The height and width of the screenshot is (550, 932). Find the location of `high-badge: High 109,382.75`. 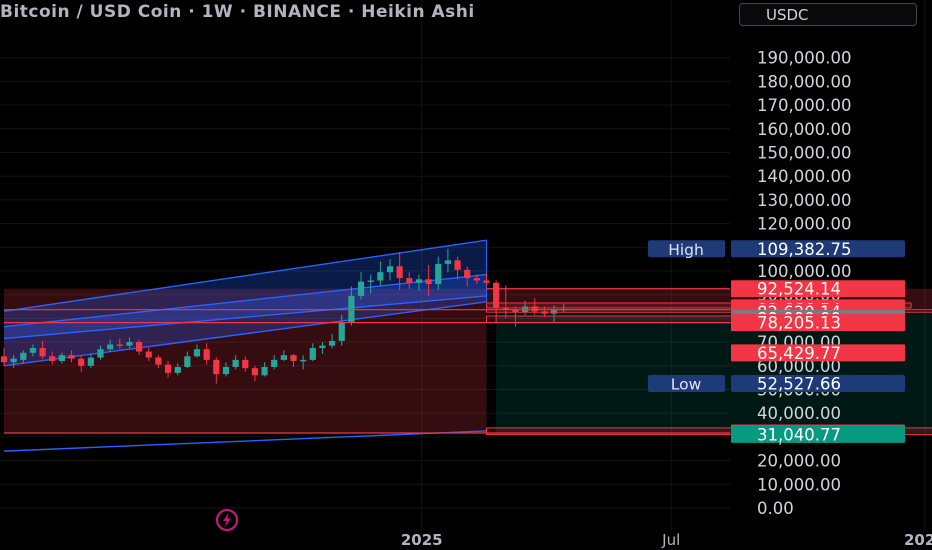

high-badge: High 109,382.75 is located at coordinates (776, 249).